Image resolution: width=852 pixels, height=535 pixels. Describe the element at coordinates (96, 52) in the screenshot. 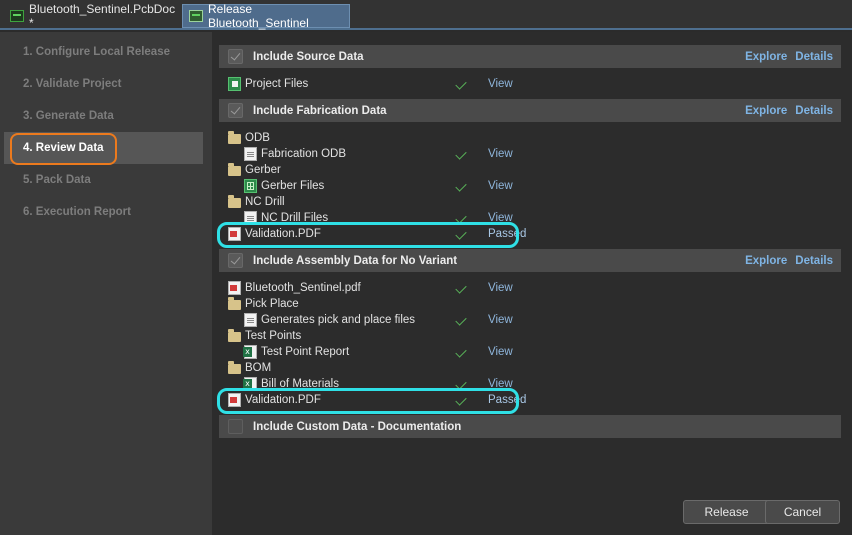

I see `step-label: 1. Configure Local Release` at that location.